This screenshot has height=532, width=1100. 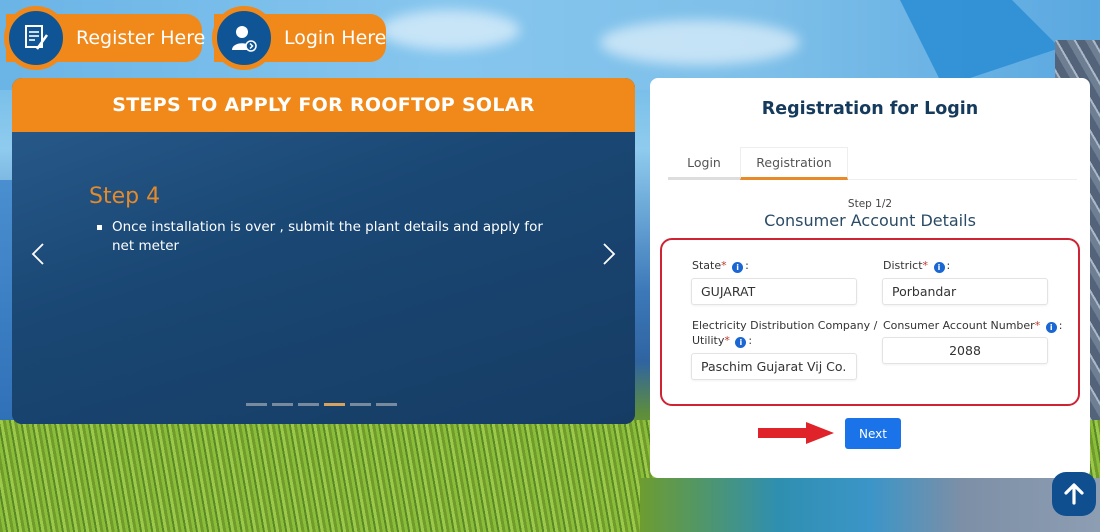 What do you see at coordinates (774, 291) in the screenshot?
I see `state-field` at bounding box center [774, 291].